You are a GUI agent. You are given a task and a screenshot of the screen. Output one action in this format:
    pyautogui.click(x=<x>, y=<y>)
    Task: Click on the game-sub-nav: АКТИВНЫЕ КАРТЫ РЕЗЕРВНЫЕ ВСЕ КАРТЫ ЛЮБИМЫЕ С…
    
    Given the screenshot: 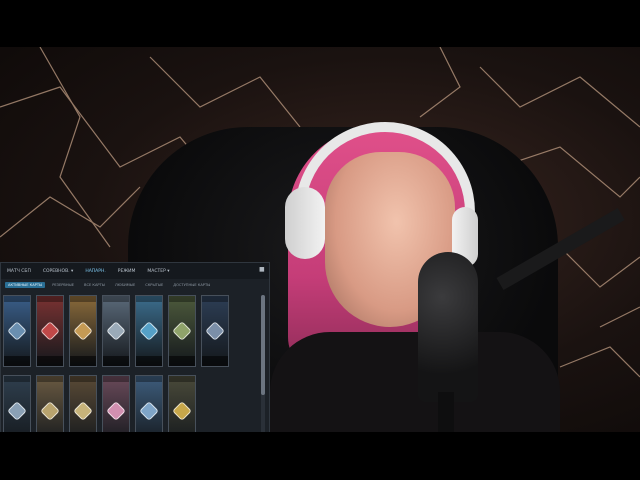 What is the action you would take?
    pyautogui.click(x=135, y=285)
    